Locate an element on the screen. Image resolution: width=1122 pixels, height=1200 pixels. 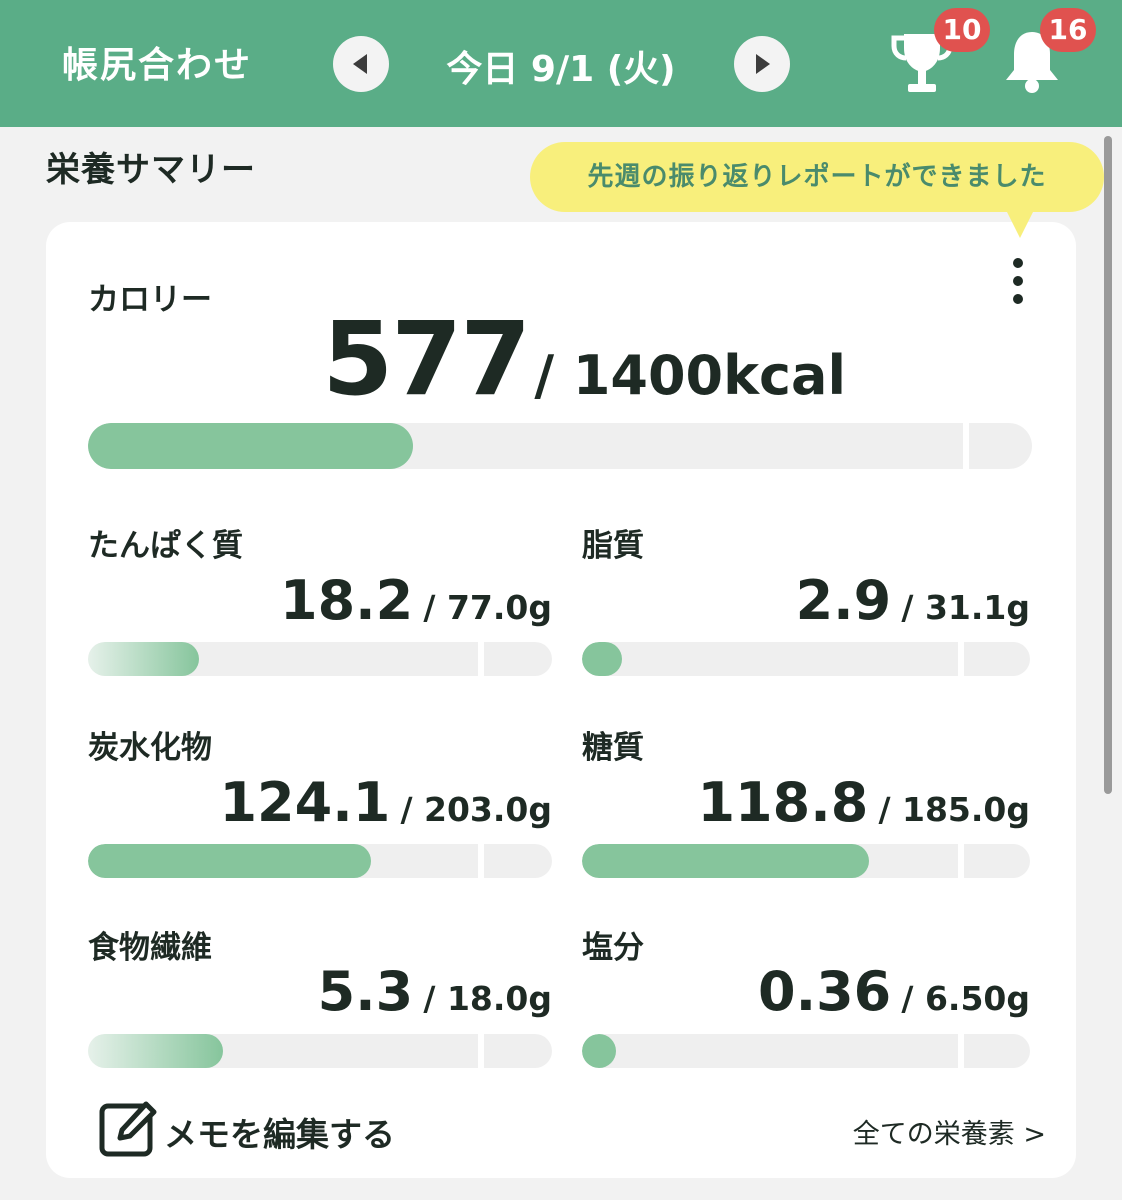
nutrient-label: 炭水化物 is located at coordinates (150, 748).